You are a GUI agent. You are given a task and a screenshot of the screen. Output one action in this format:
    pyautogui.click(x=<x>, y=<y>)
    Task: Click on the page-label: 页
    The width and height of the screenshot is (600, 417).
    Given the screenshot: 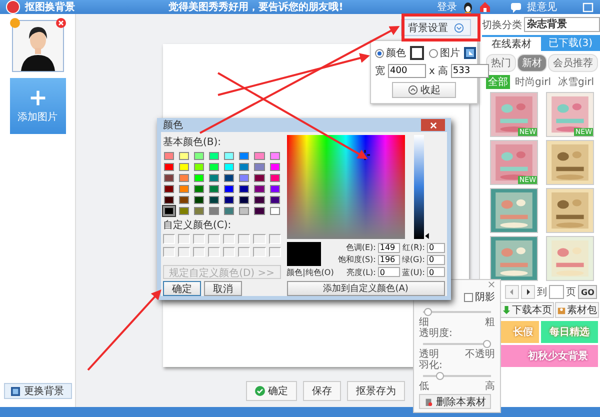 What is the action you would take?
    pyautogui.click(x=571, y=292)
    